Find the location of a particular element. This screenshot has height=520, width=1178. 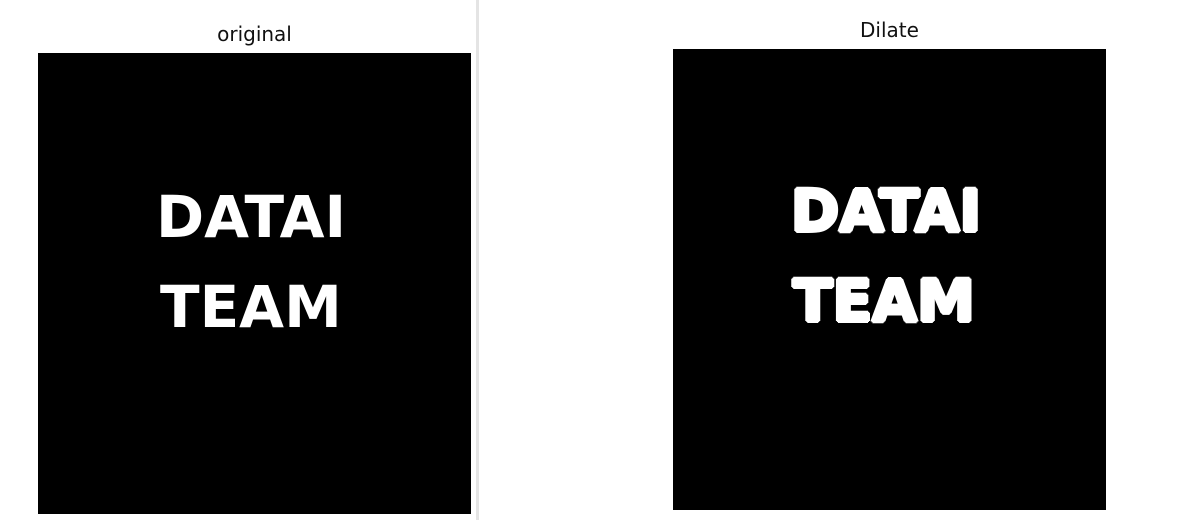

dilate-title: Dilate is located at coordinates (889, 30).